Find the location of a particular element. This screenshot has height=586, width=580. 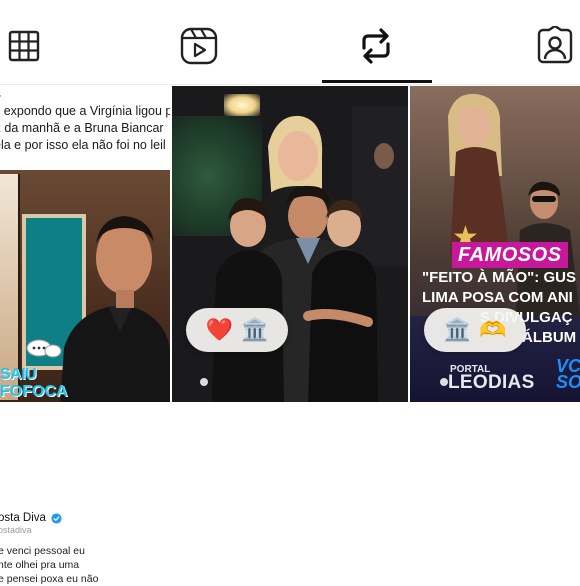

profile-tab-bar is located at coordinates (290, 43).